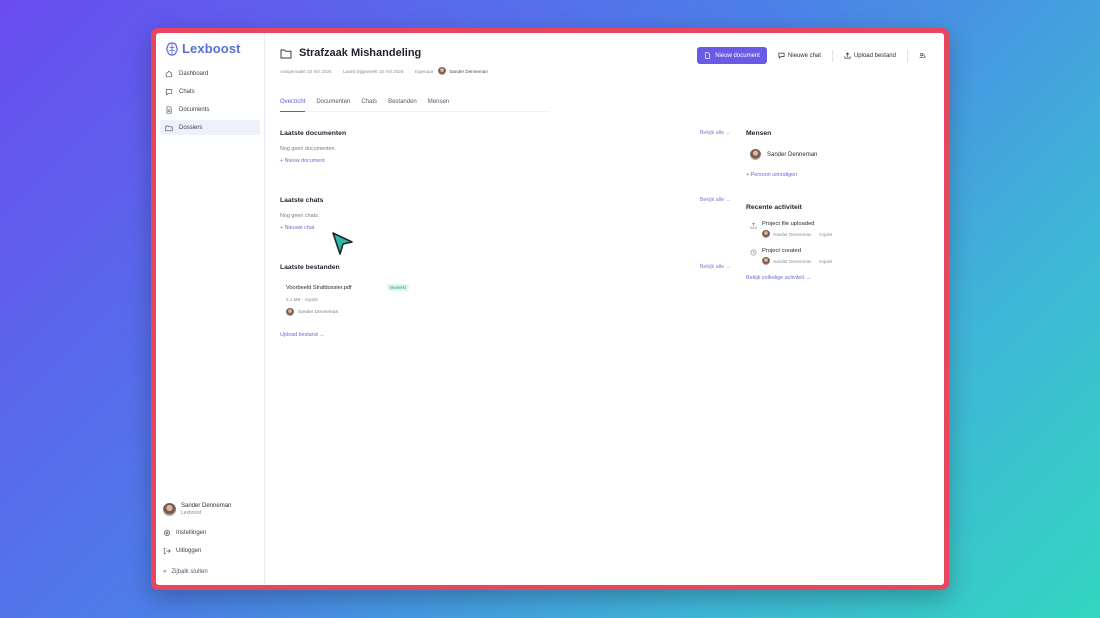 This screenshot has width=1100, height=618. I want to click on upload-file-button: Upload bestand, so click(870, 55).